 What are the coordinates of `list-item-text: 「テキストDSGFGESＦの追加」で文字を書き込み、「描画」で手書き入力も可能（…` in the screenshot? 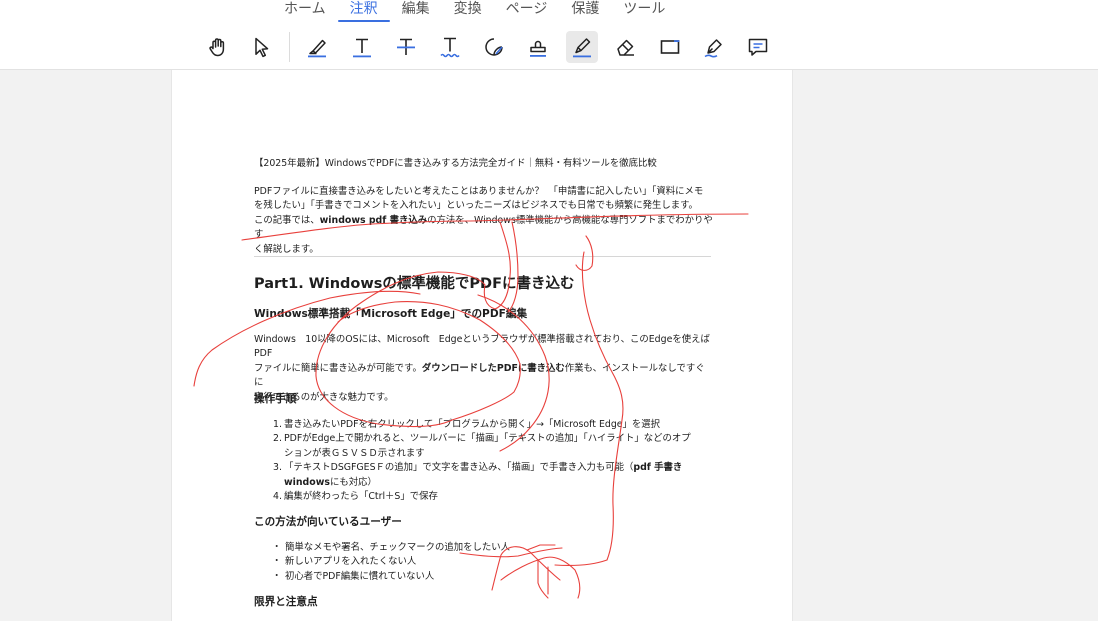 It's located at (499, 468).